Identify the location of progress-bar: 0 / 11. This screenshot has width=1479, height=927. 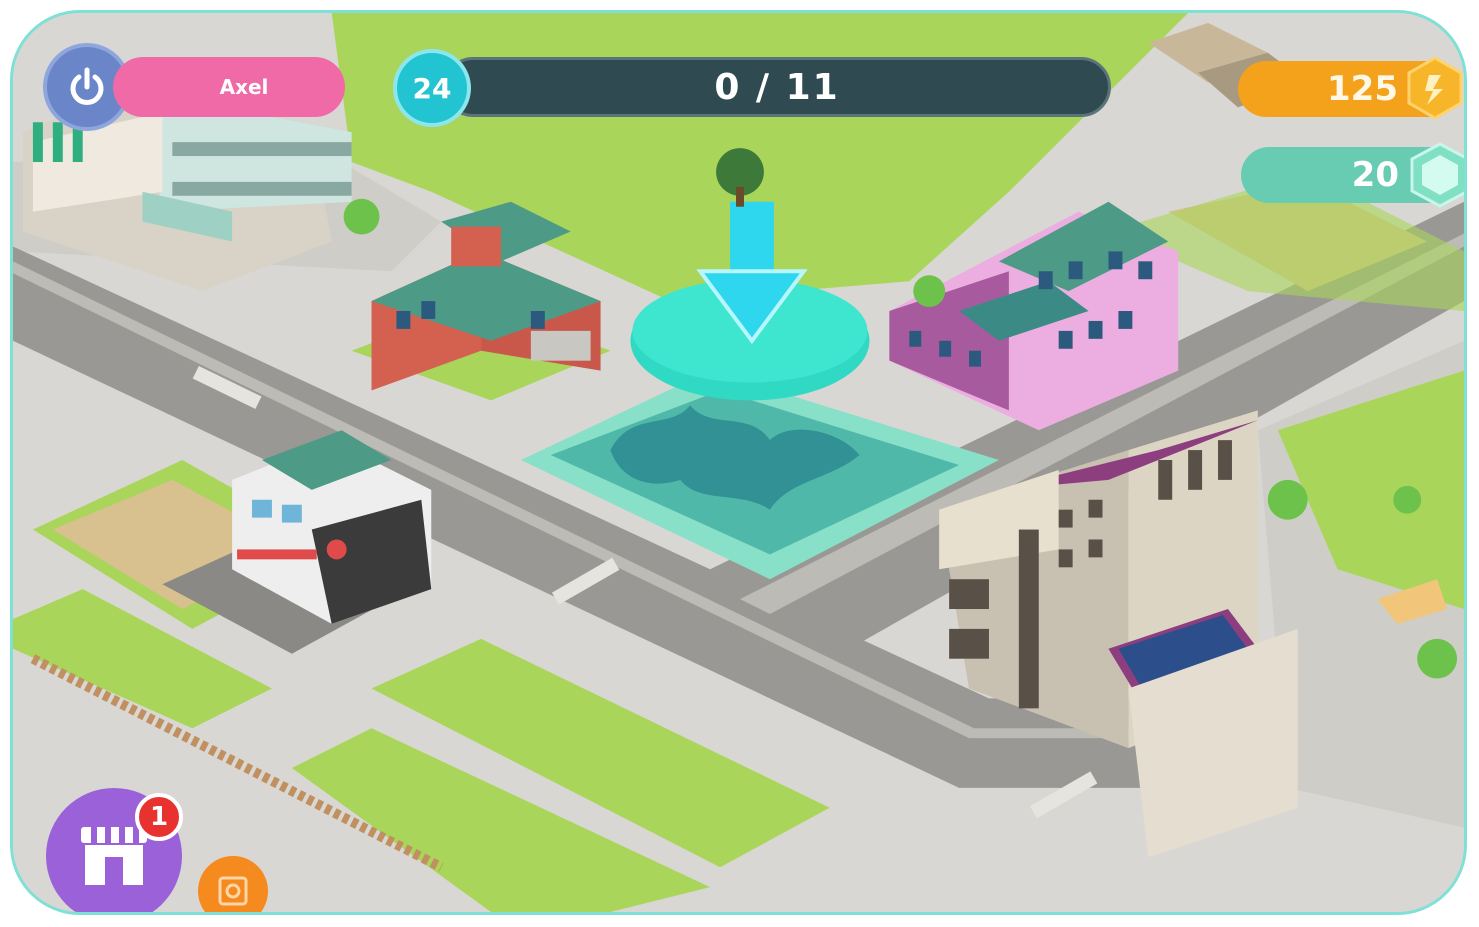
(777, 87).